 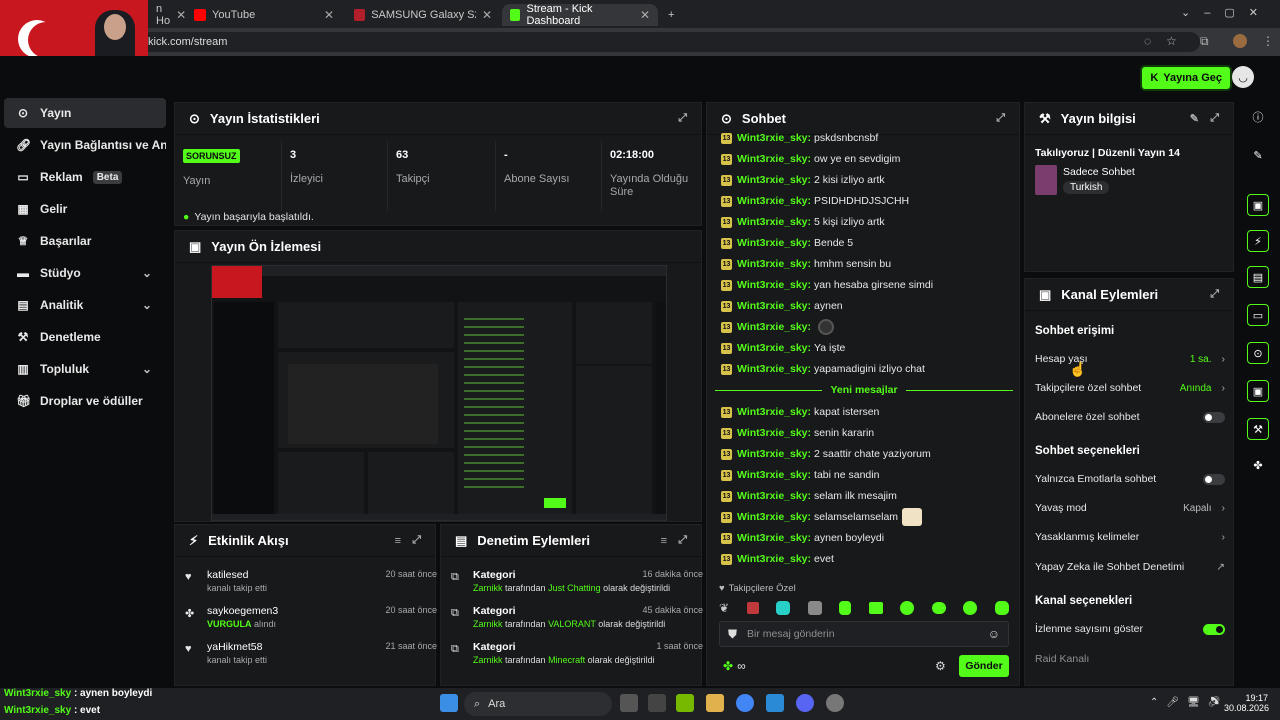 I want to click on section-title: Kanal seçenekleri, so click(x=1084, y=601).